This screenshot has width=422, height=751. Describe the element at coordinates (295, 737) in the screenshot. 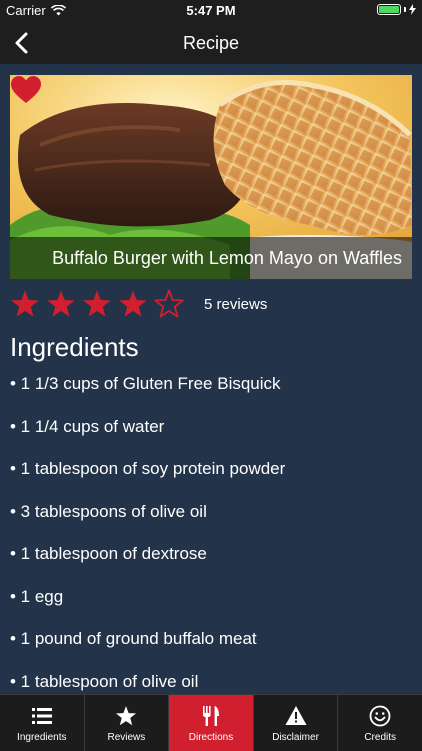

I see `tab-label: Disclaimer` at that location.